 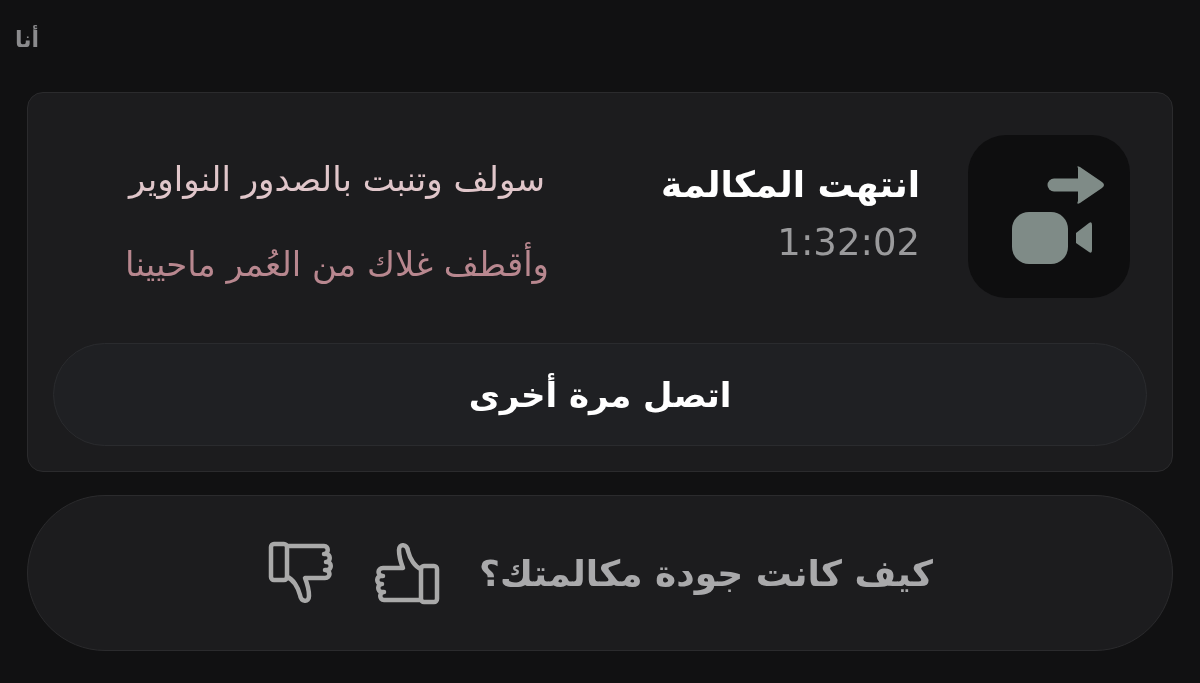 I want to click on call-again-button: اتصل مرة أخرى, so click(x=600, y=394).